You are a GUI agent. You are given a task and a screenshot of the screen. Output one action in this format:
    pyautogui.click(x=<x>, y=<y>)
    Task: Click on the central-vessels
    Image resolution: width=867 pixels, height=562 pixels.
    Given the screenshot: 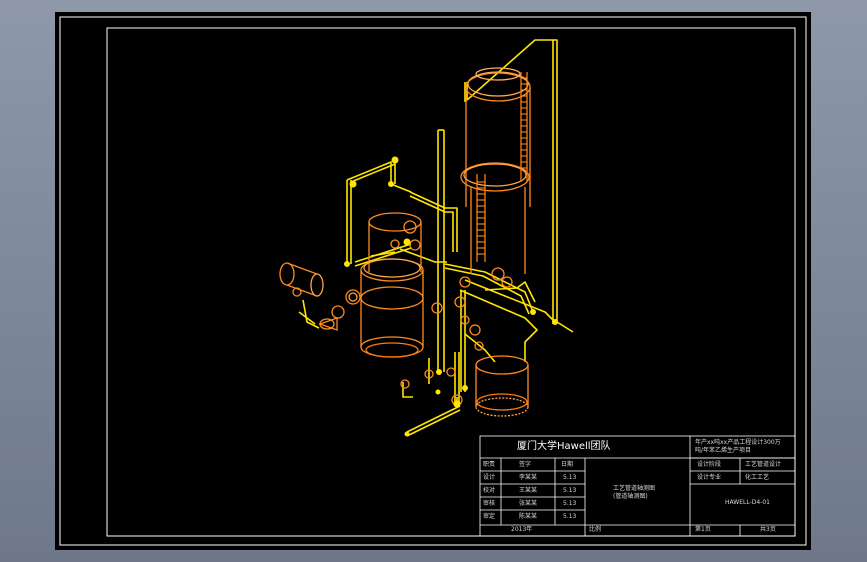 What is the action you would take?
    pyautogui.click(x=392, y=285)
    